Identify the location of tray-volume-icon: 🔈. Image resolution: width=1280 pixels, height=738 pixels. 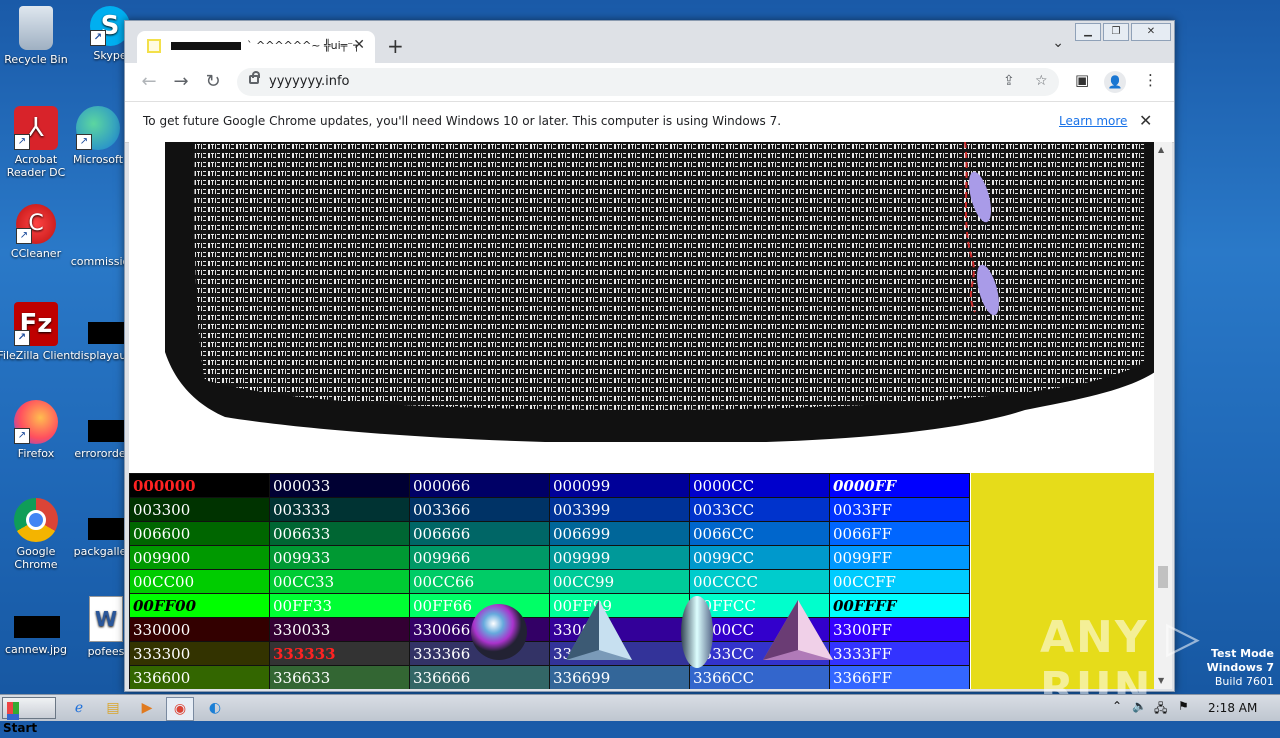
(1139, 706).